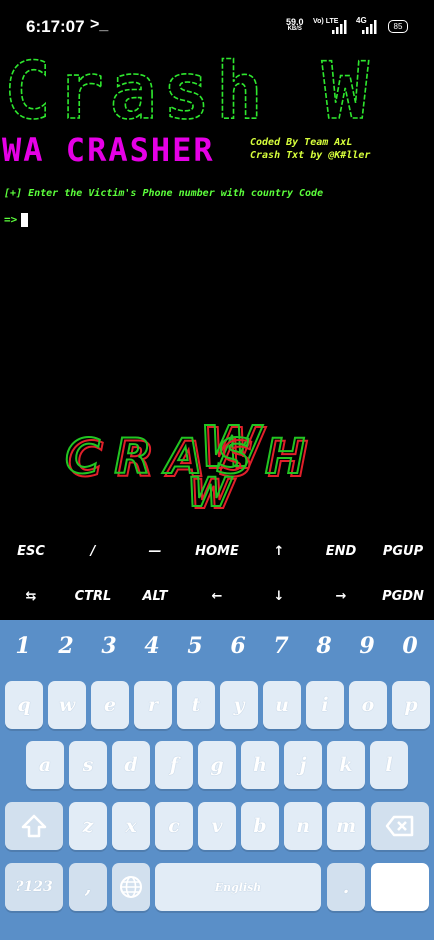 This screenshot has width=434, height=940. What do you see at coordinates (217, 26) in the screenshot?
I see `status-bar: 6:17:07 >_ 59.0 KB/S Vo) LTE 4G 85` at bounding box center [217, 26].